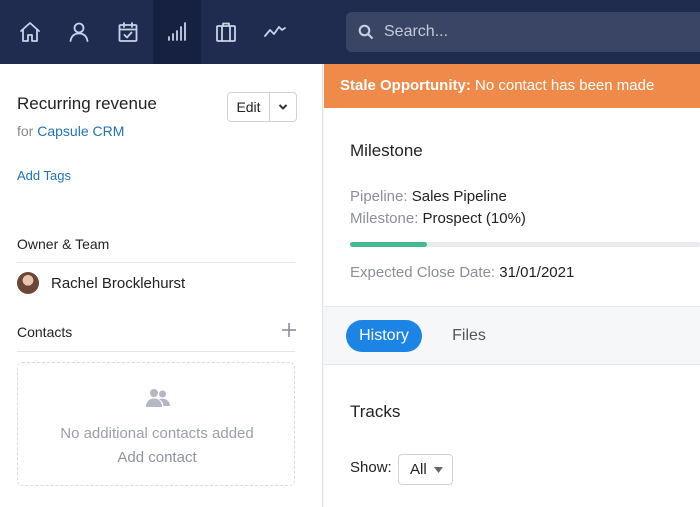  Describe the element at coordinates (128, 32) in the screenshot. I see `calendar-check-icon` at that location.